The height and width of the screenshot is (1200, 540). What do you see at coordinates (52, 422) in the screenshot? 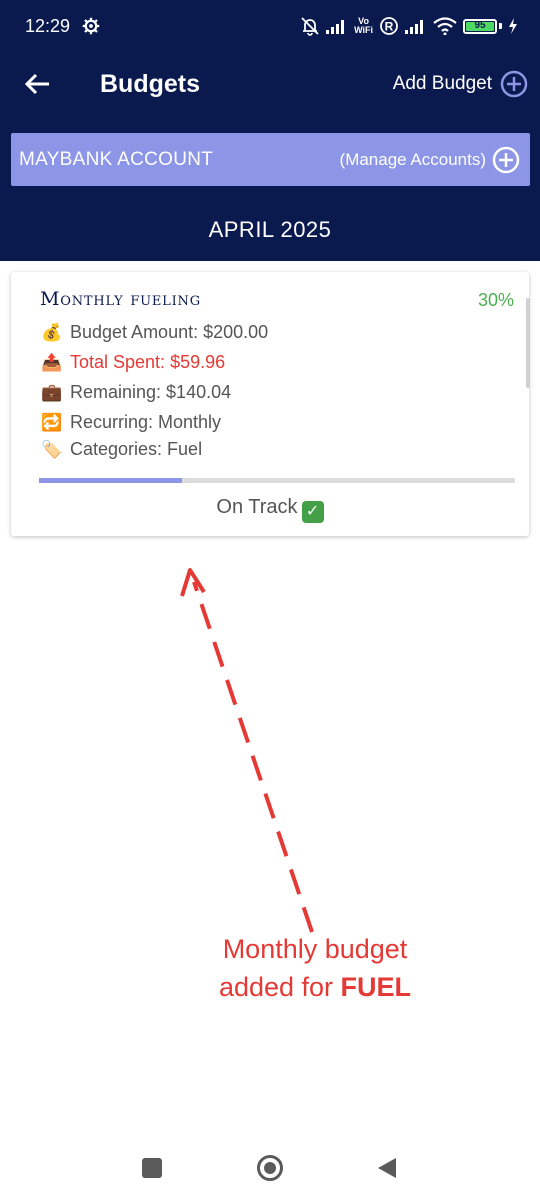
I see `repeat-icon: 🔁` at bounding box center [52, 422].